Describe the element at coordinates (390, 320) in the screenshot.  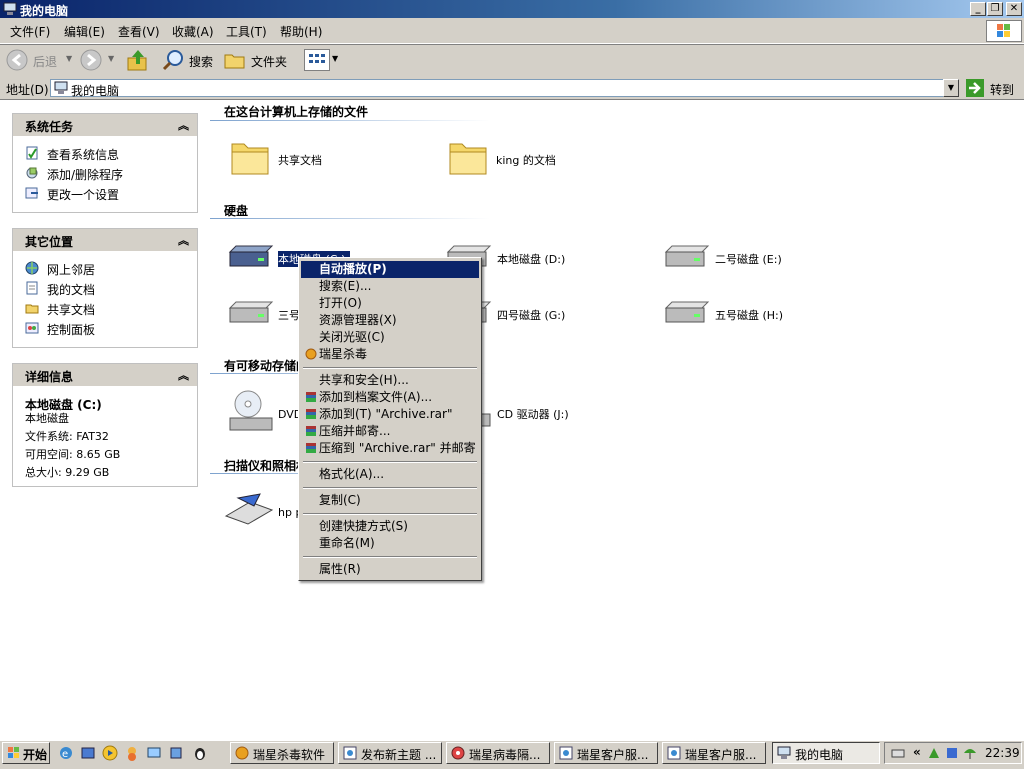
I see `ctx-explorer: 资源管理器(X)` at that location.